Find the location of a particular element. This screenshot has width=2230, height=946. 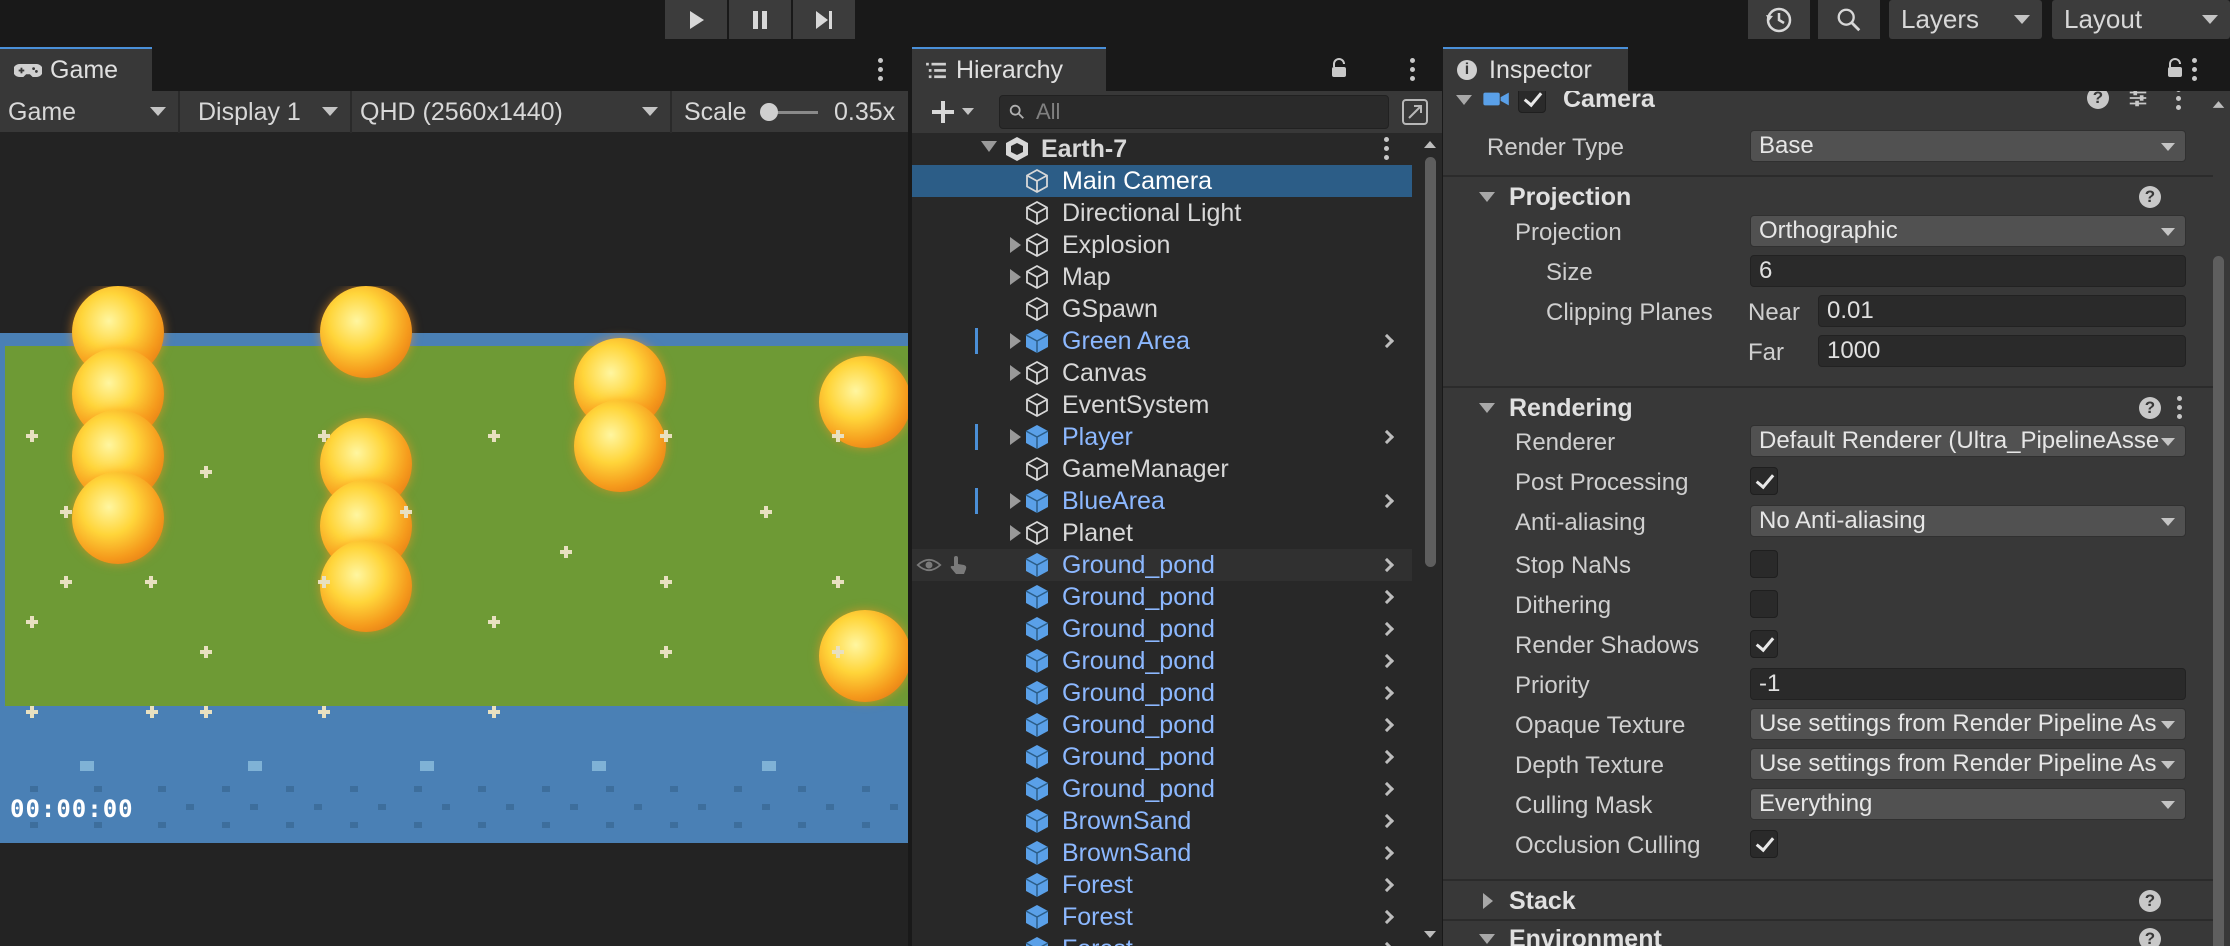

scene-visibility-button is located at coordinates (1415, 112).